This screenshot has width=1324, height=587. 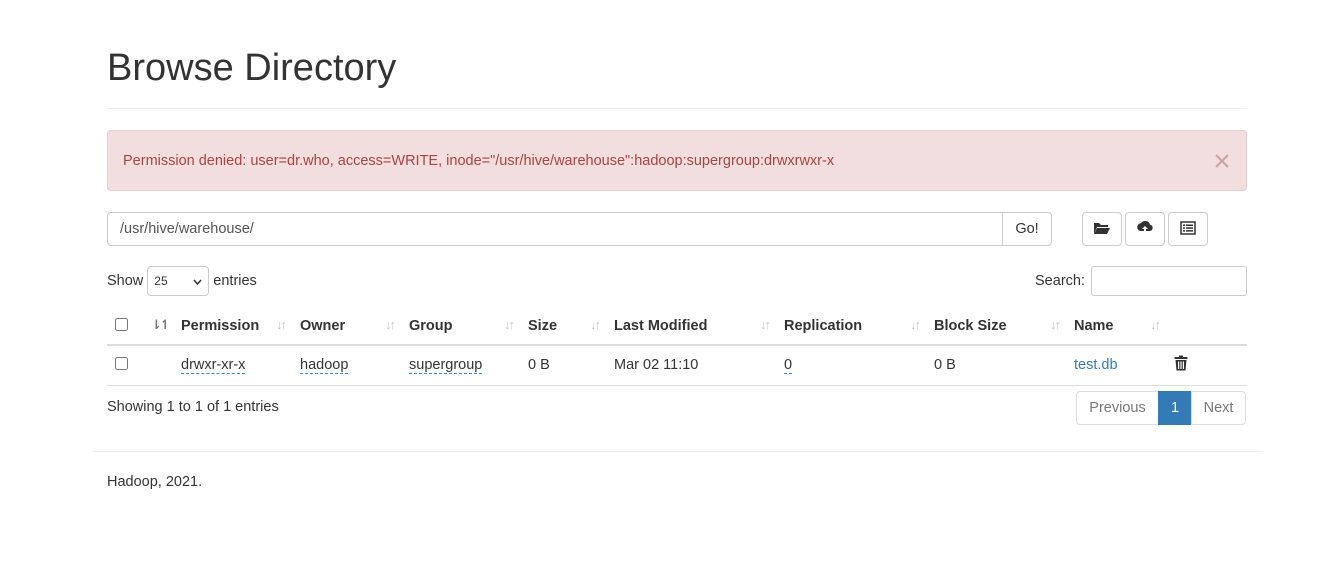 What do you see at coordinates (571, 327) in the screenshot?
I see `column-size: Size ↓↑` at bounding box center [571, 327].